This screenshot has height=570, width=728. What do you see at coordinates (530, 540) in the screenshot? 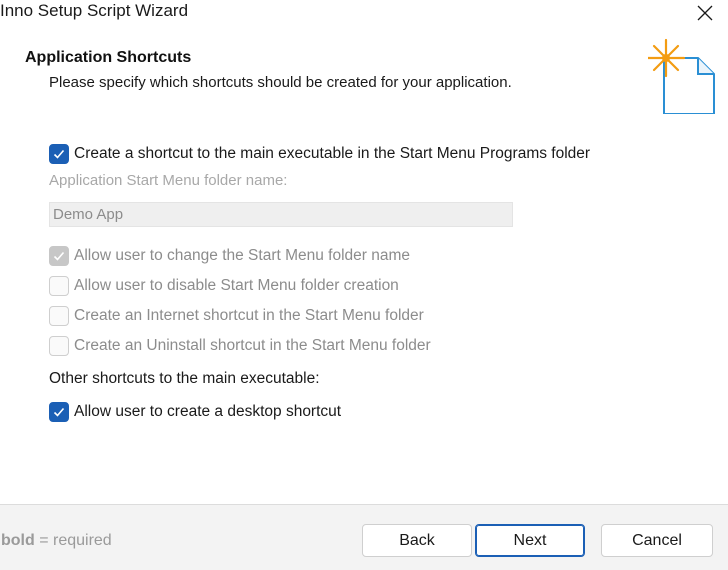
I see `next-button: Next` at bounding box center [530, 540].